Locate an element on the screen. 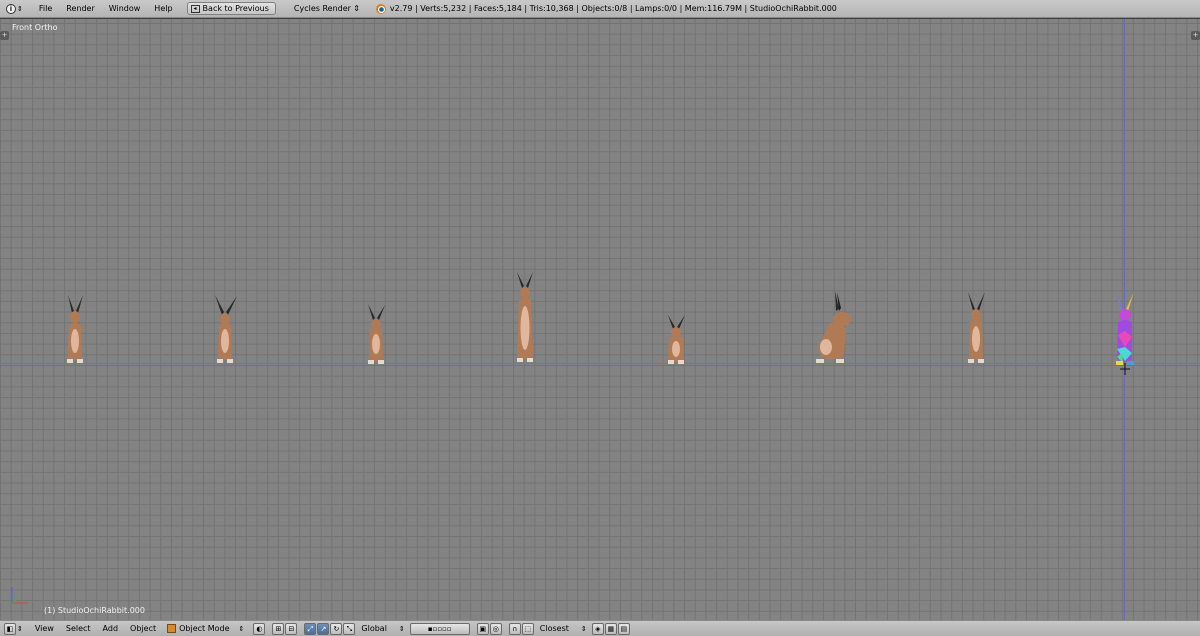 Image resolution: width=1200 pixels, height=636 pixels. render-engine-label: Cycles Render is located at coordinates (322, 8).